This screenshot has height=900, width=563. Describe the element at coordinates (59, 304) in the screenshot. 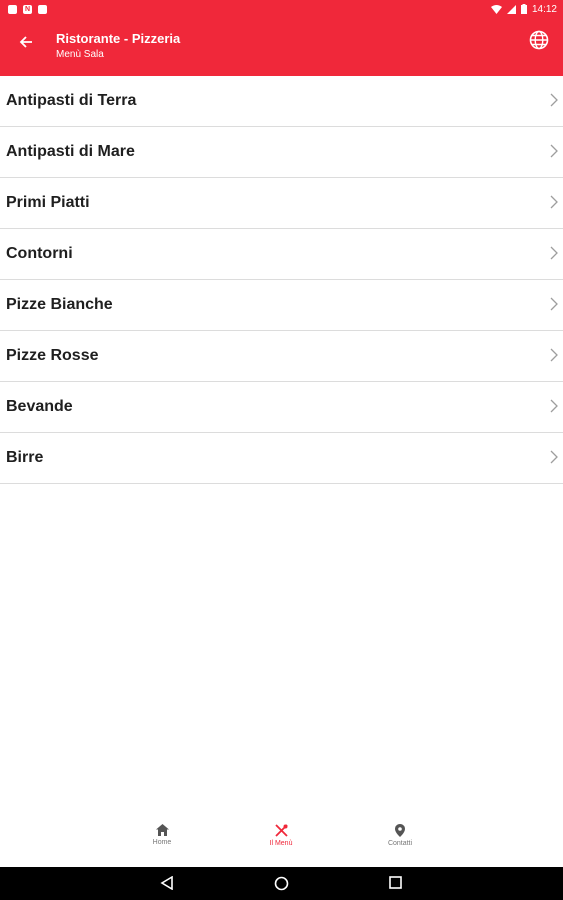

I see `menu-item-label: Pizze Bianche` at that location.